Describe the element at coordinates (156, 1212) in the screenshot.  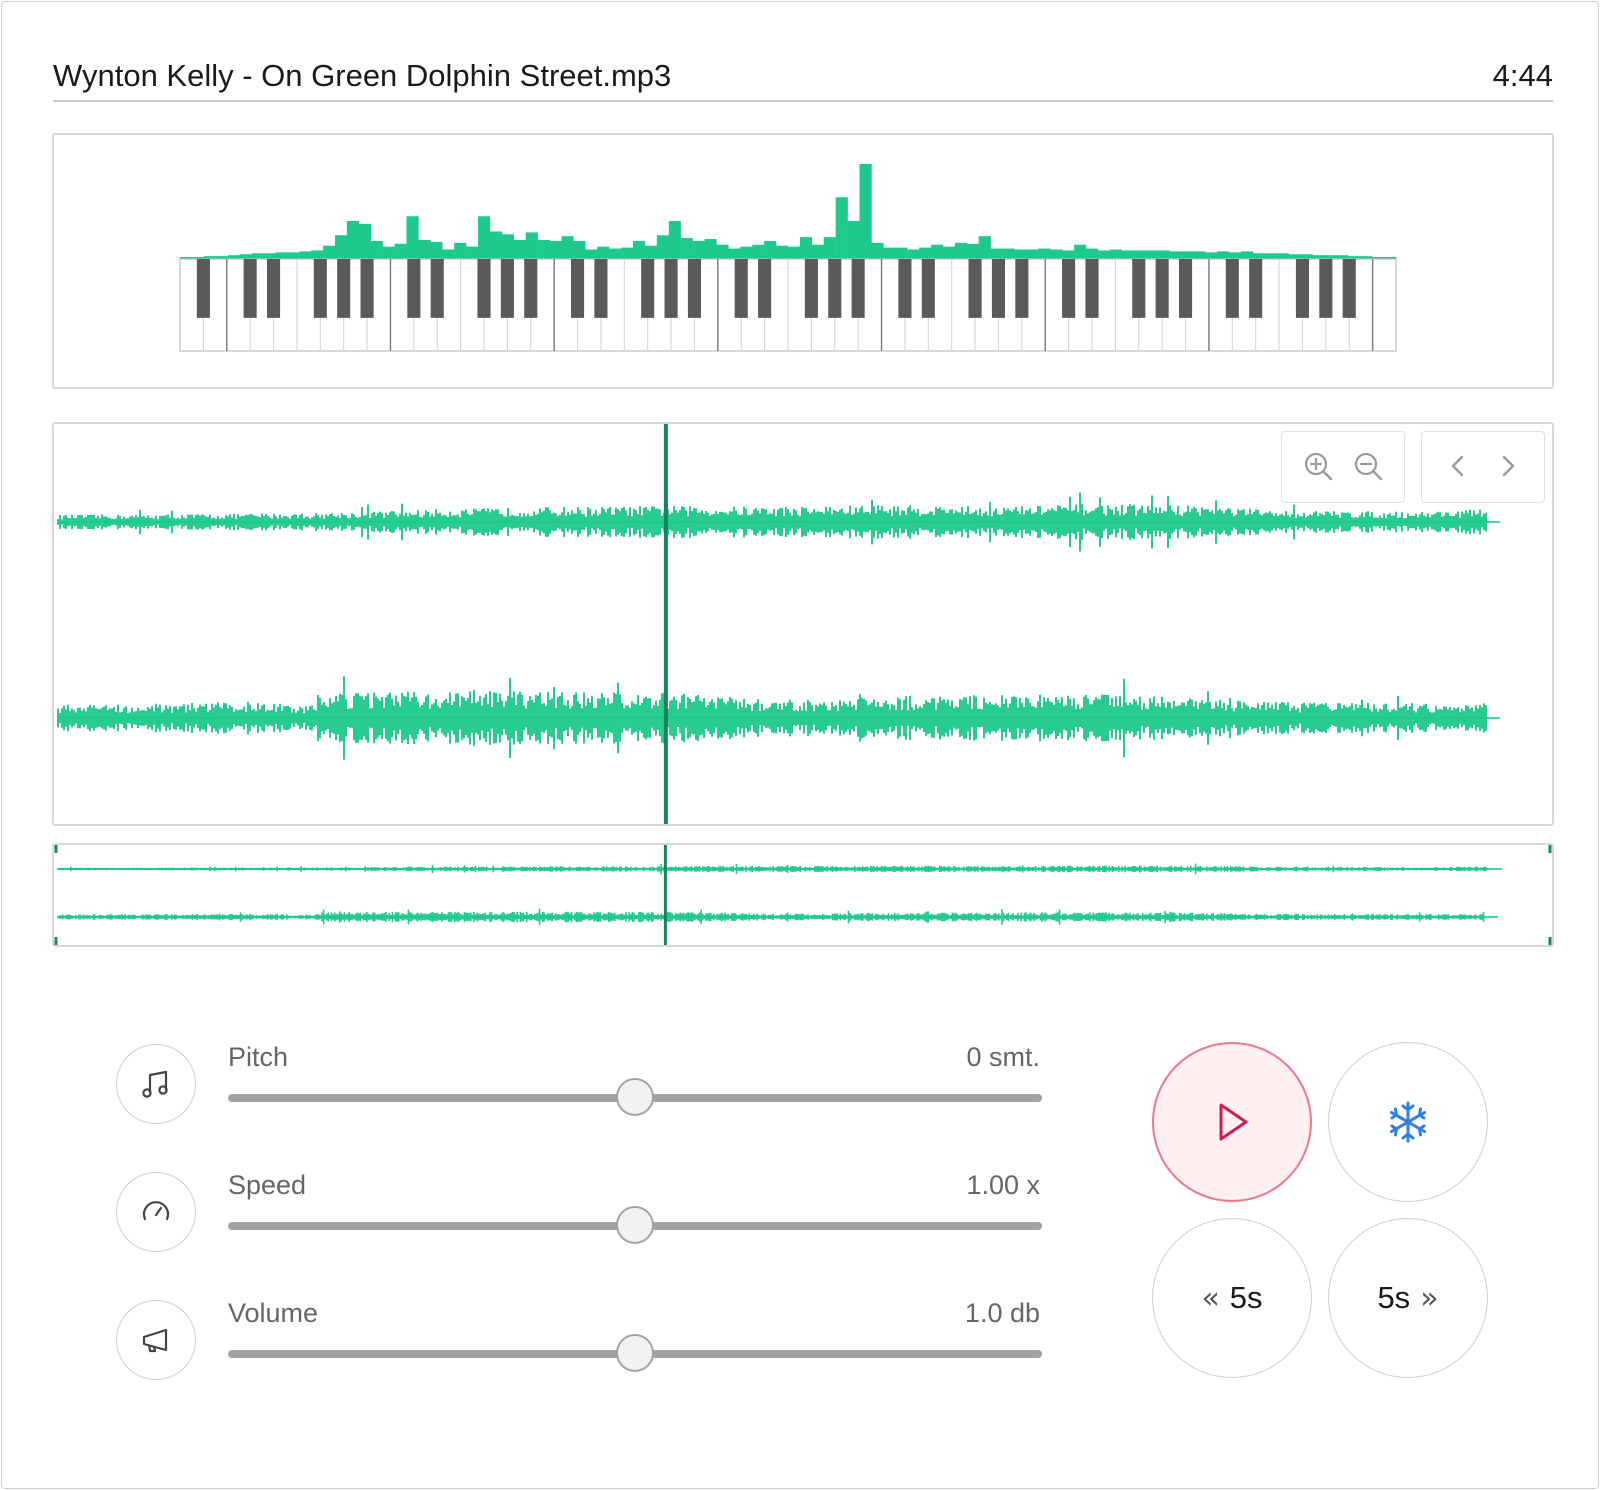
I see `speed-reset-button` at that location.